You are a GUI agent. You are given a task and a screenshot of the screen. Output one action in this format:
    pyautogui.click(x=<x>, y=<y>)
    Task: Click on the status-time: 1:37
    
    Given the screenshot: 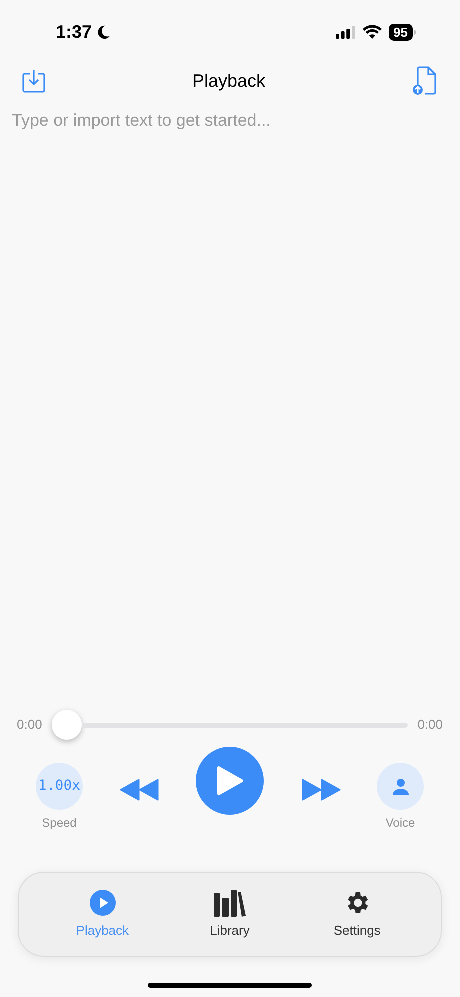 What is the action you would take?
    pyautogui.click(x=74, y=32)
    